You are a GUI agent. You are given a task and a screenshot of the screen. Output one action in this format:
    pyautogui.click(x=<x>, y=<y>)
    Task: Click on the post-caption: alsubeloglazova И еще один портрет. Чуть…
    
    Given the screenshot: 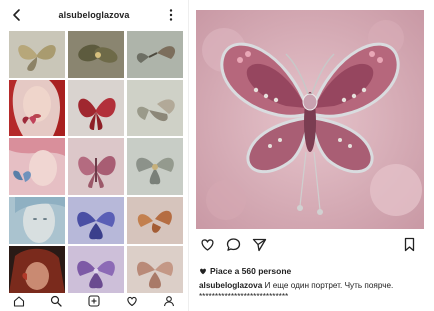 What is the action you would take?
    pyautogui.click(x=313, y=291)
    